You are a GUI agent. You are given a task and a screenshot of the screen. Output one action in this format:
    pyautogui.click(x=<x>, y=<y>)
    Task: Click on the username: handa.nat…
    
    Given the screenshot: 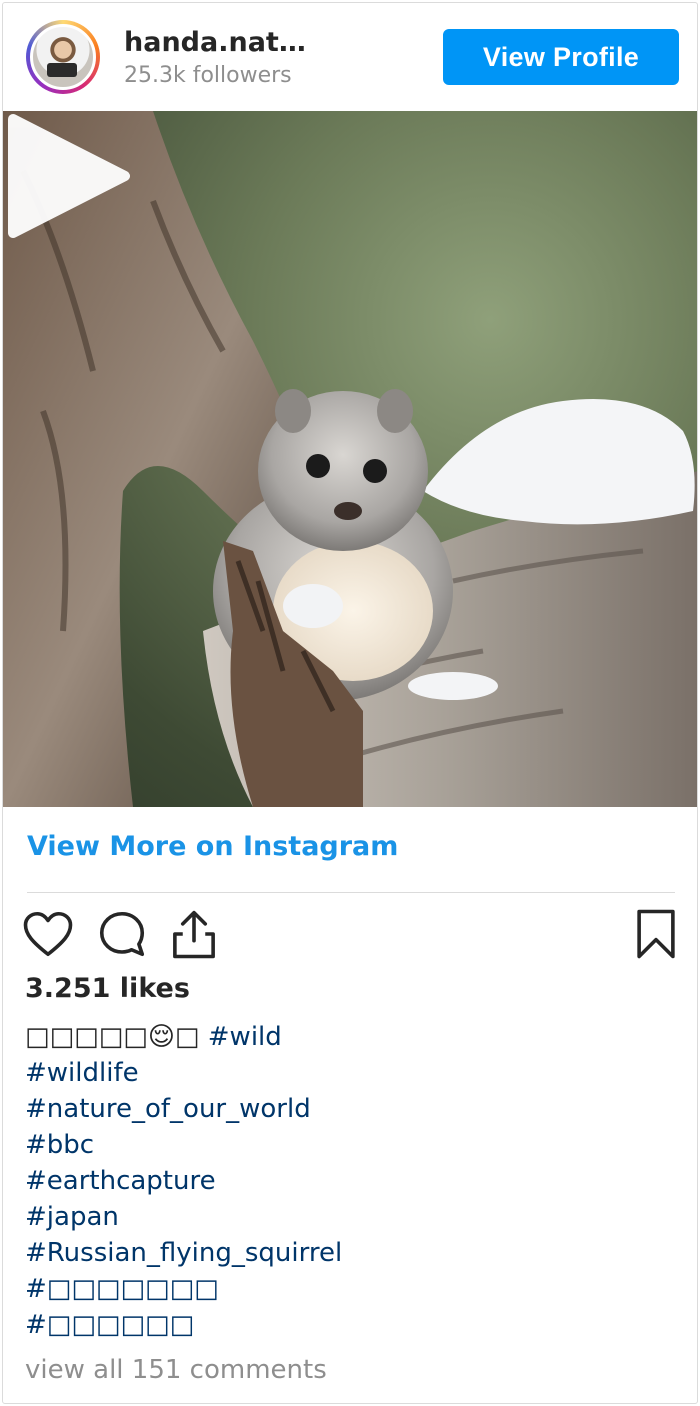 What is the action you would take?
    pyautogui.click(x=215, y=42)
    